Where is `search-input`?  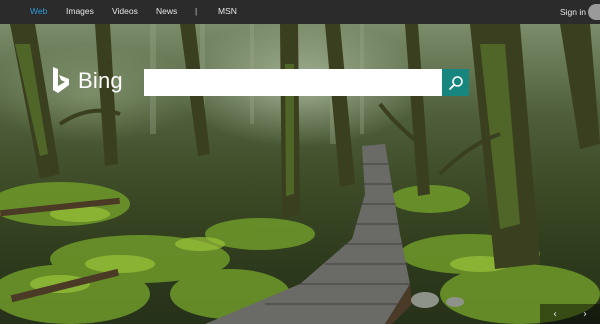
search-input is located at coordinates (293, 82).